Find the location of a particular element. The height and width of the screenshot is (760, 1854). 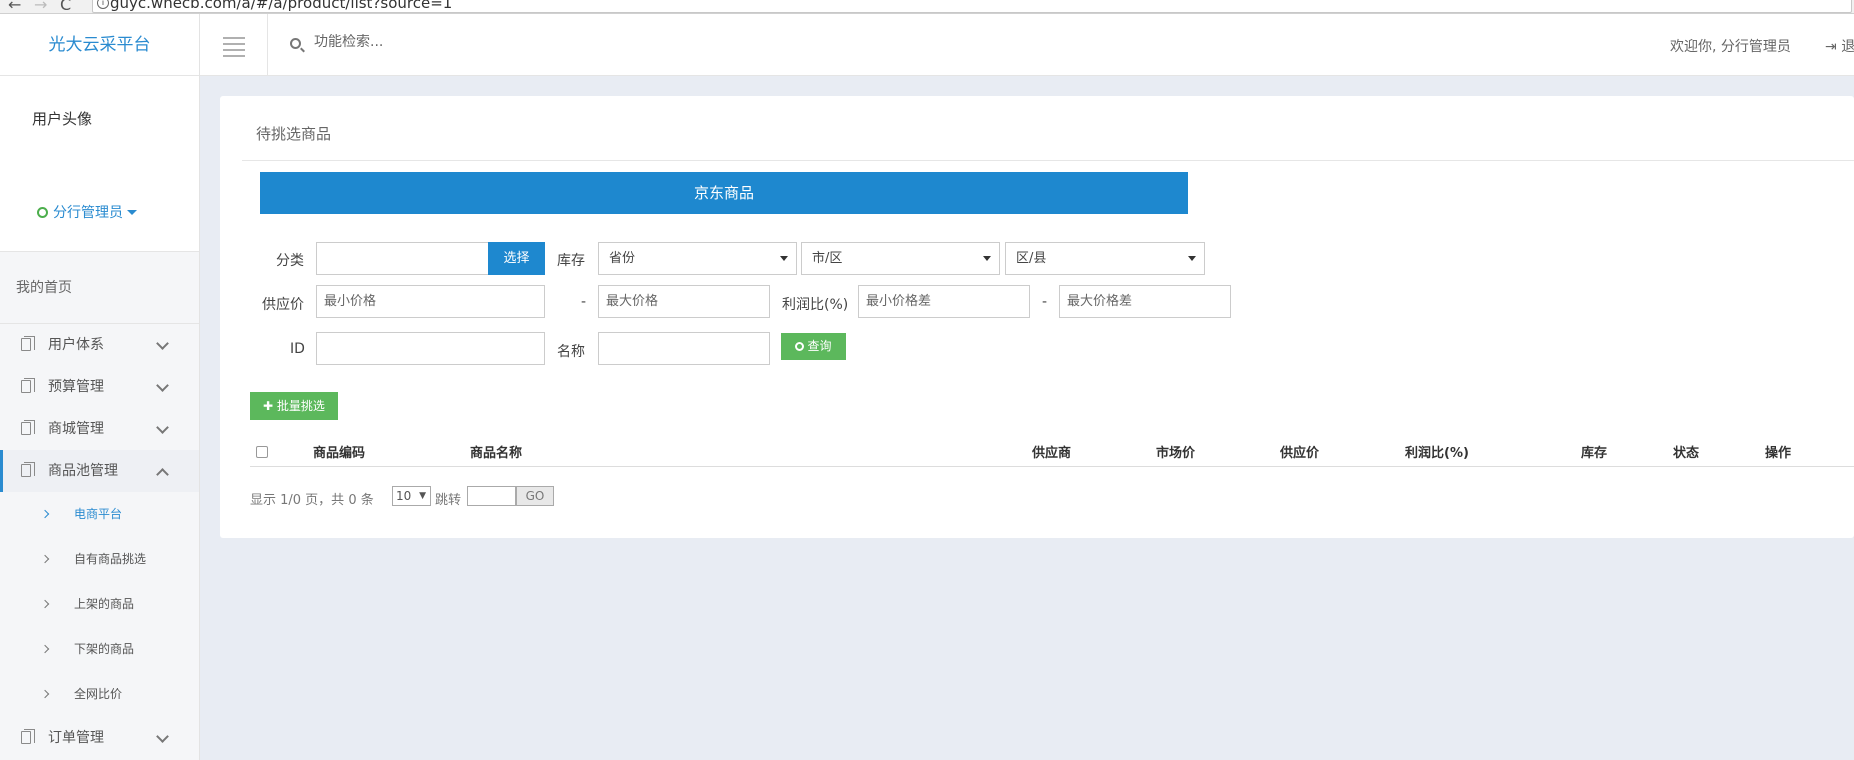

page-size-select: 10 ▼ is located at coordinates (411, 496).